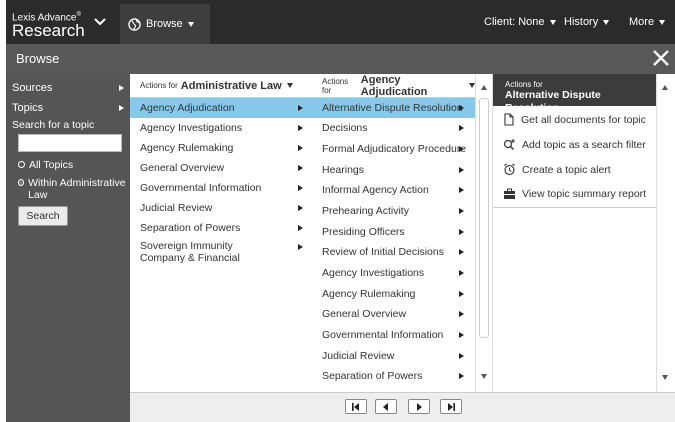 This screenshot has height=422, width=675. I want to click on list-item: Informal Agency Action, so click(393, 190).